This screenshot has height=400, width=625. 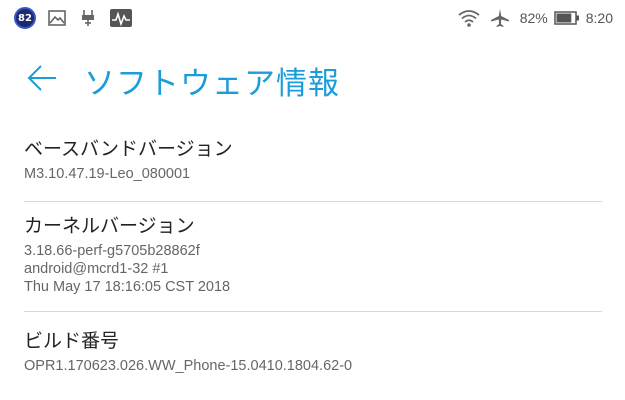 What do you see at coordinates (313, 160) in the screenshot?
I see `baseband-version-item: ベースバンドバージョン M3.10.47.19-Leo_080001` at bounding box center [313, 160].